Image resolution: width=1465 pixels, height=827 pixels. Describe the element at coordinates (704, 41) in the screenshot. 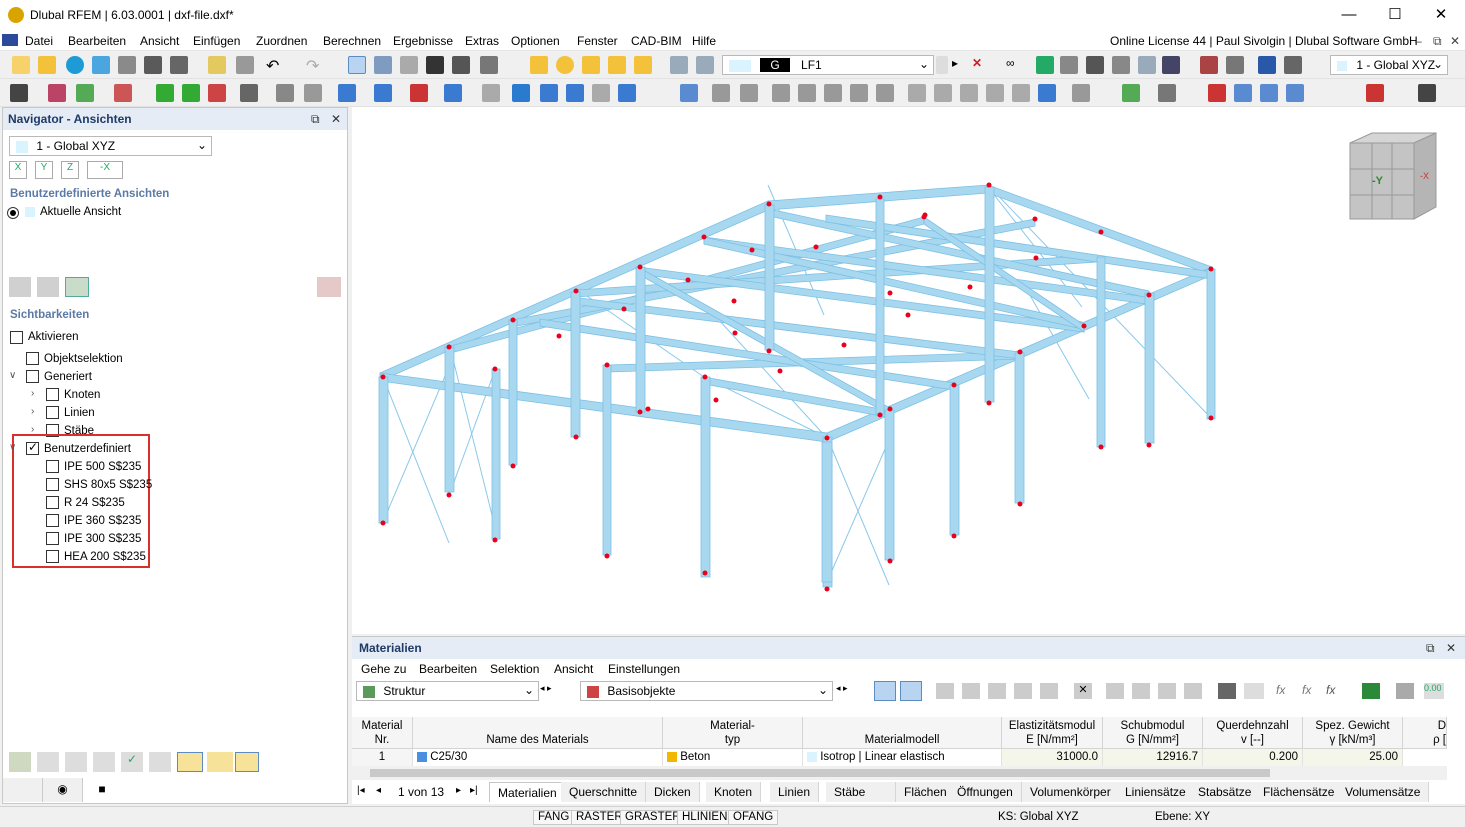

I see `menu-hilfe: Hilfe` at that location.